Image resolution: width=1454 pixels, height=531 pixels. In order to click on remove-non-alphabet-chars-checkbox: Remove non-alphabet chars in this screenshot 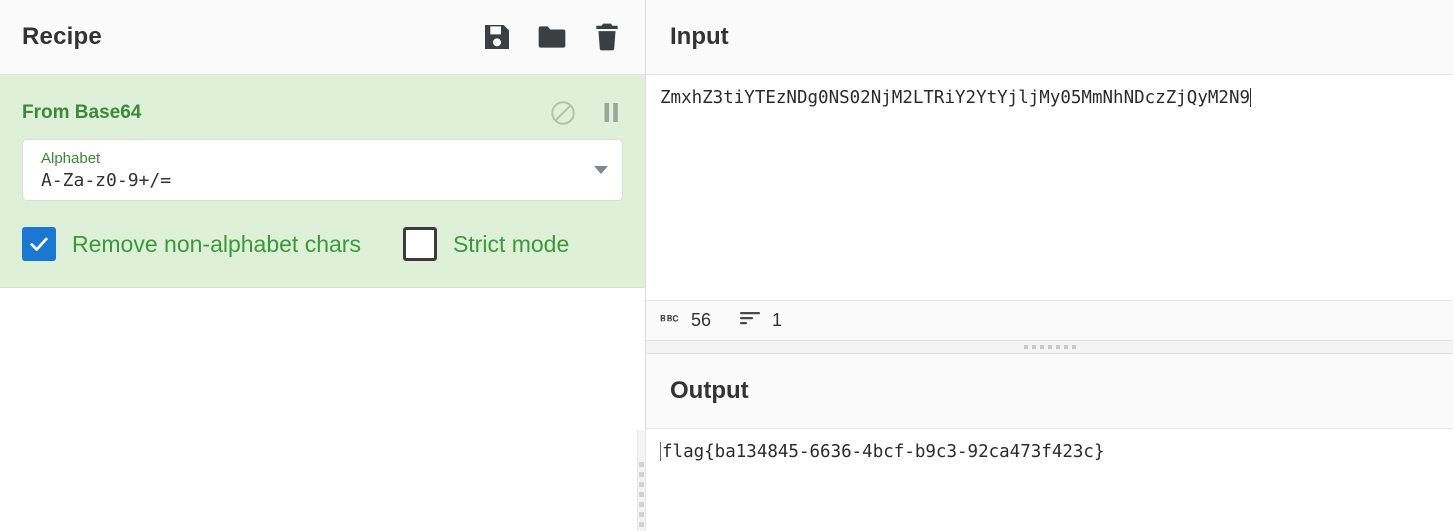, I will do `click(191, 244)`.